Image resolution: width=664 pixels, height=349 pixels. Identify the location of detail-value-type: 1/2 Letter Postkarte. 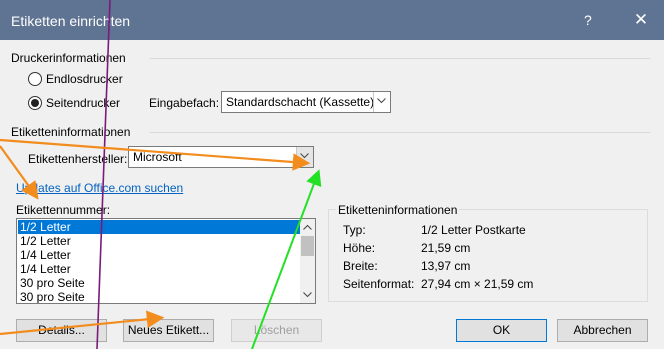
(473, 230).